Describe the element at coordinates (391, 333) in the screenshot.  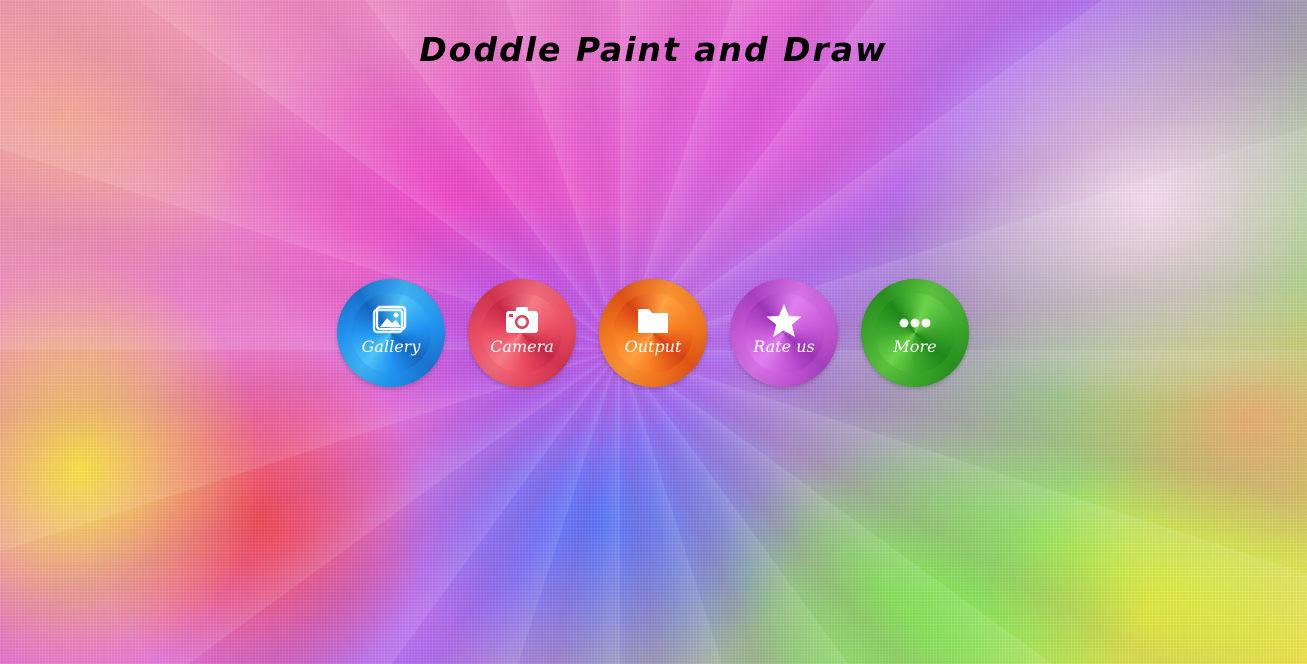
I see `gallery-button: Gallery` at that location.